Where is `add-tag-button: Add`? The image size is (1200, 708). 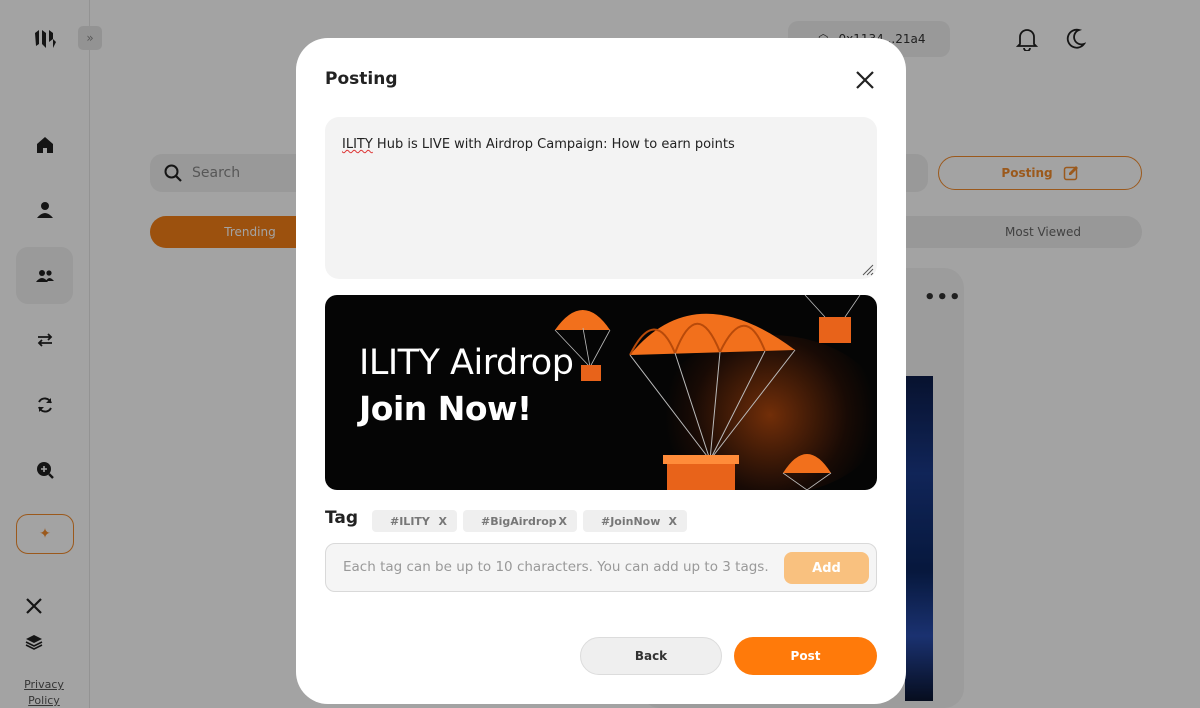
add-tag-button: Add is located at coordinates (826, 568).